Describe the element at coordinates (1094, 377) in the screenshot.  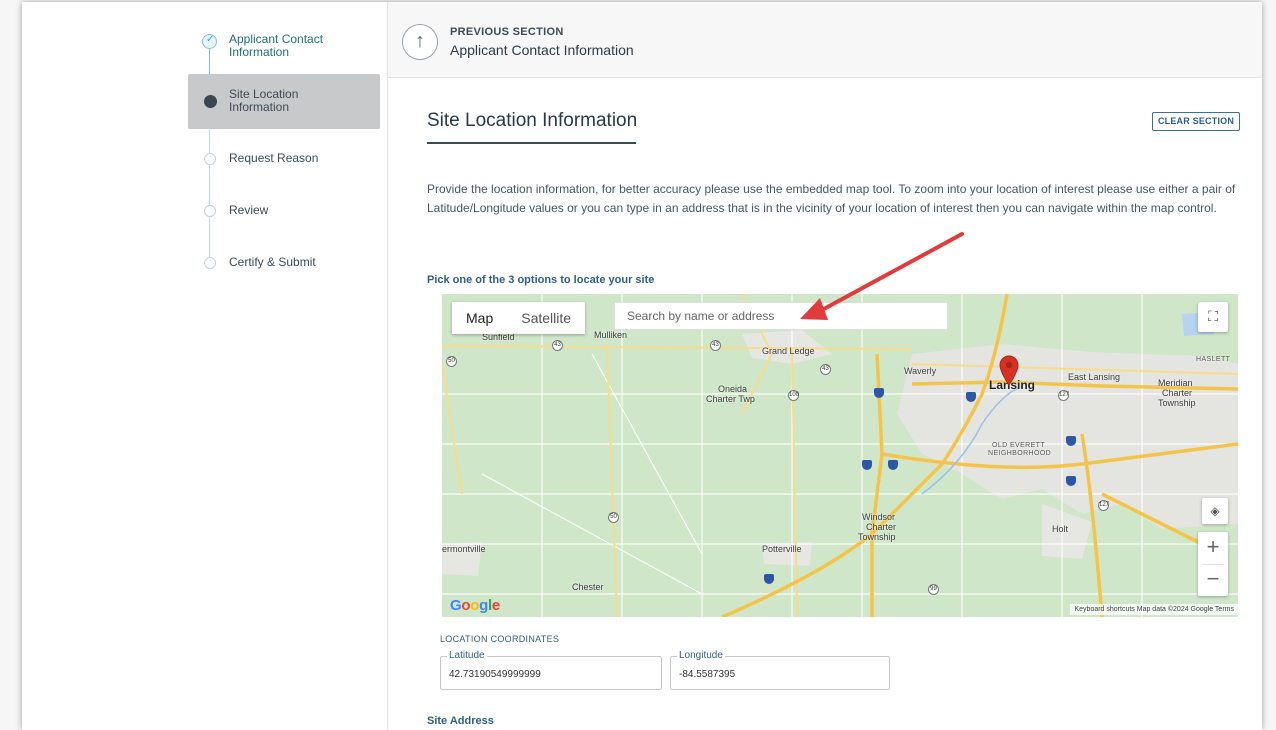
I see `map-label-place: East Lansing` at that location.